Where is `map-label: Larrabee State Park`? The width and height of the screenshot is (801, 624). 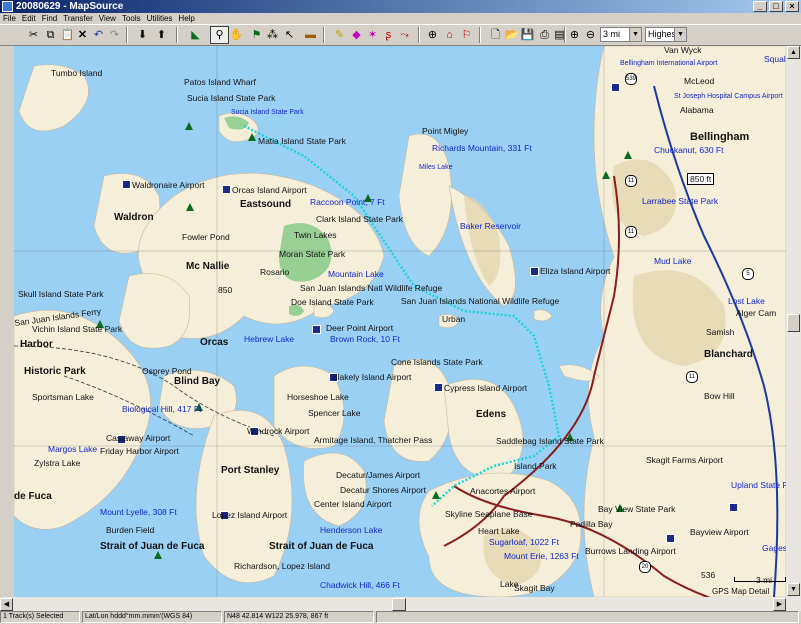 map-label: Larrabee State Park is located at coordinates (680, 201).